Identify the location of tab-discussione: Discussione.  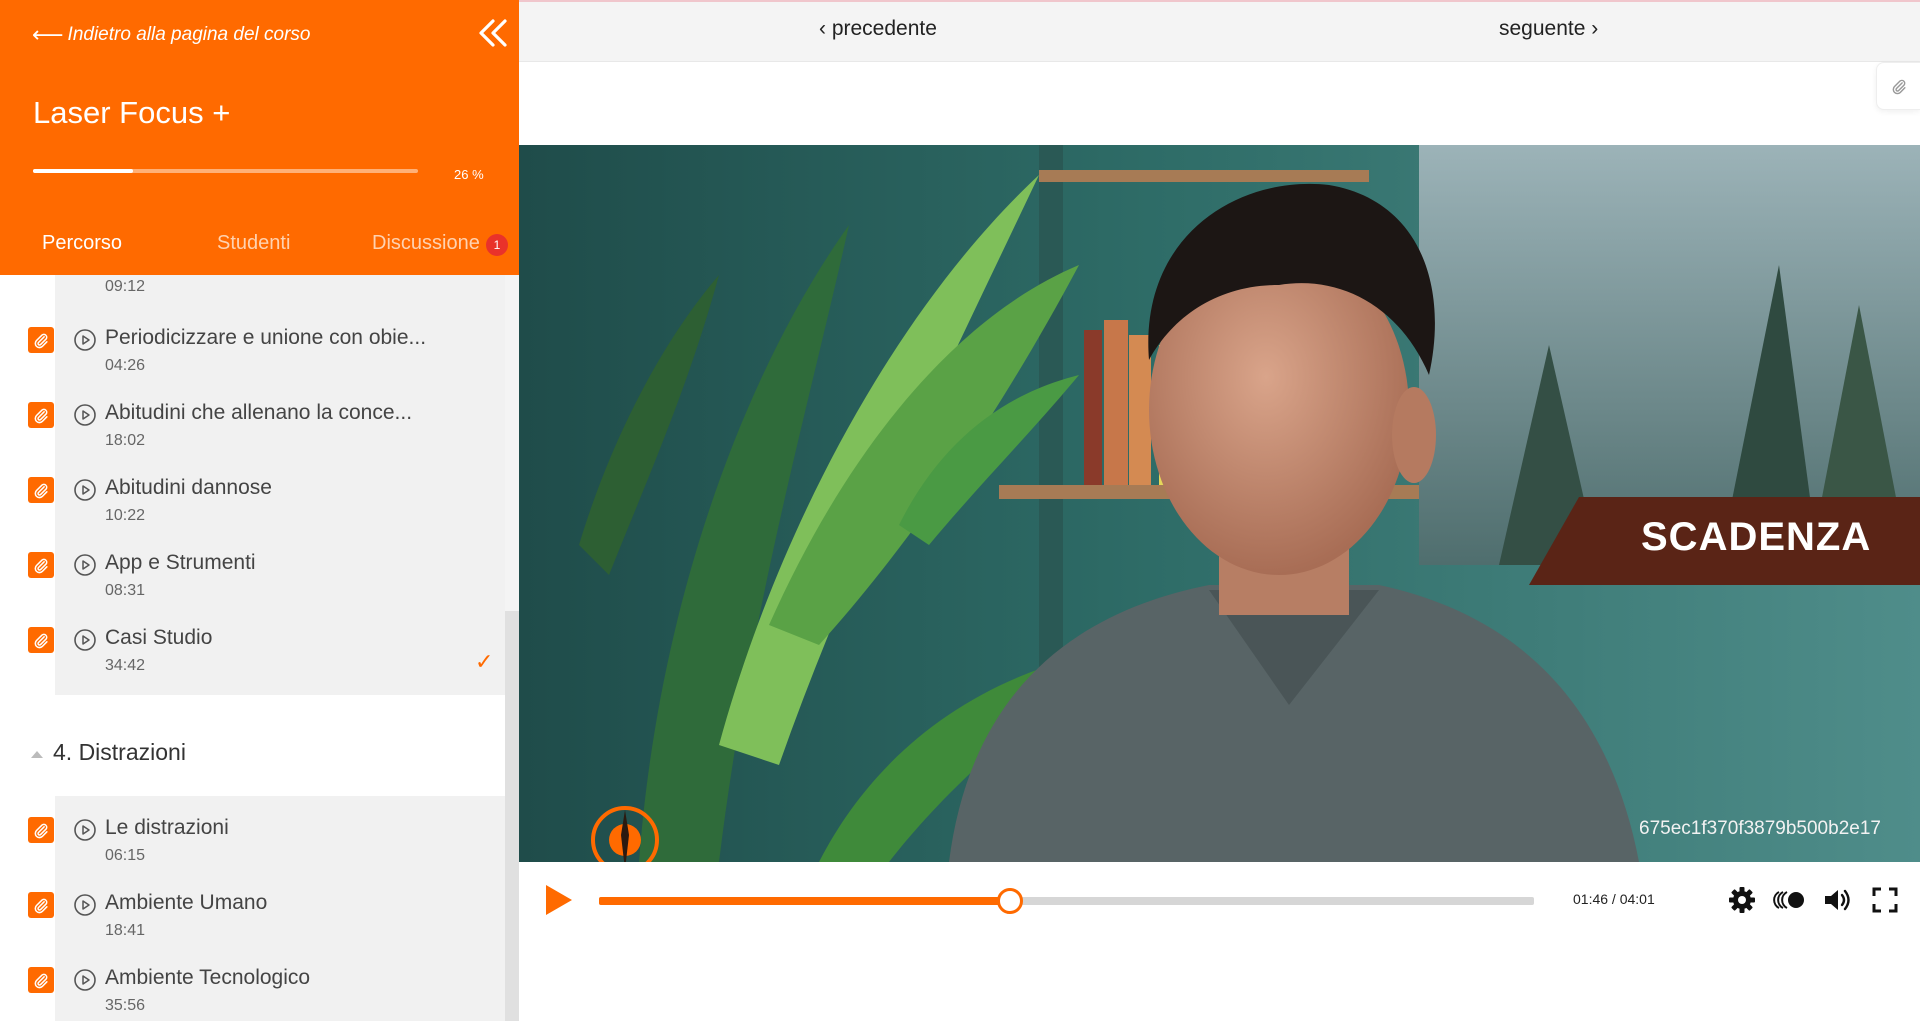
(437, 243).